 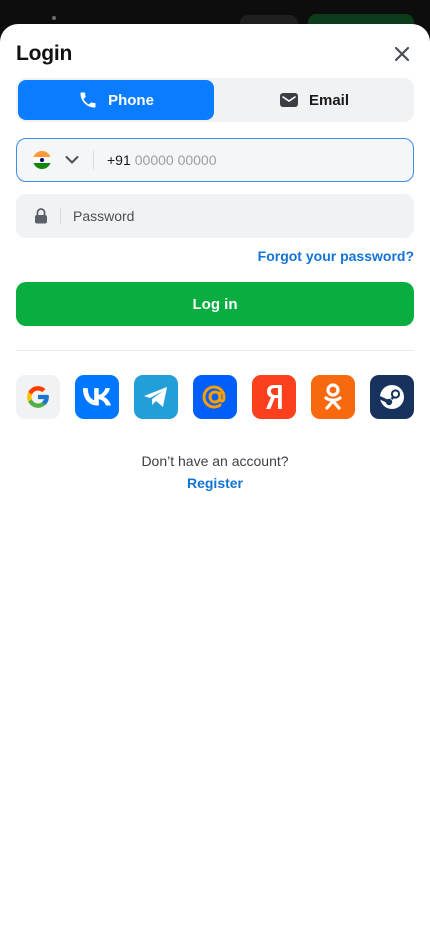 I want to click on email-icon, so click(x=288, y=100).